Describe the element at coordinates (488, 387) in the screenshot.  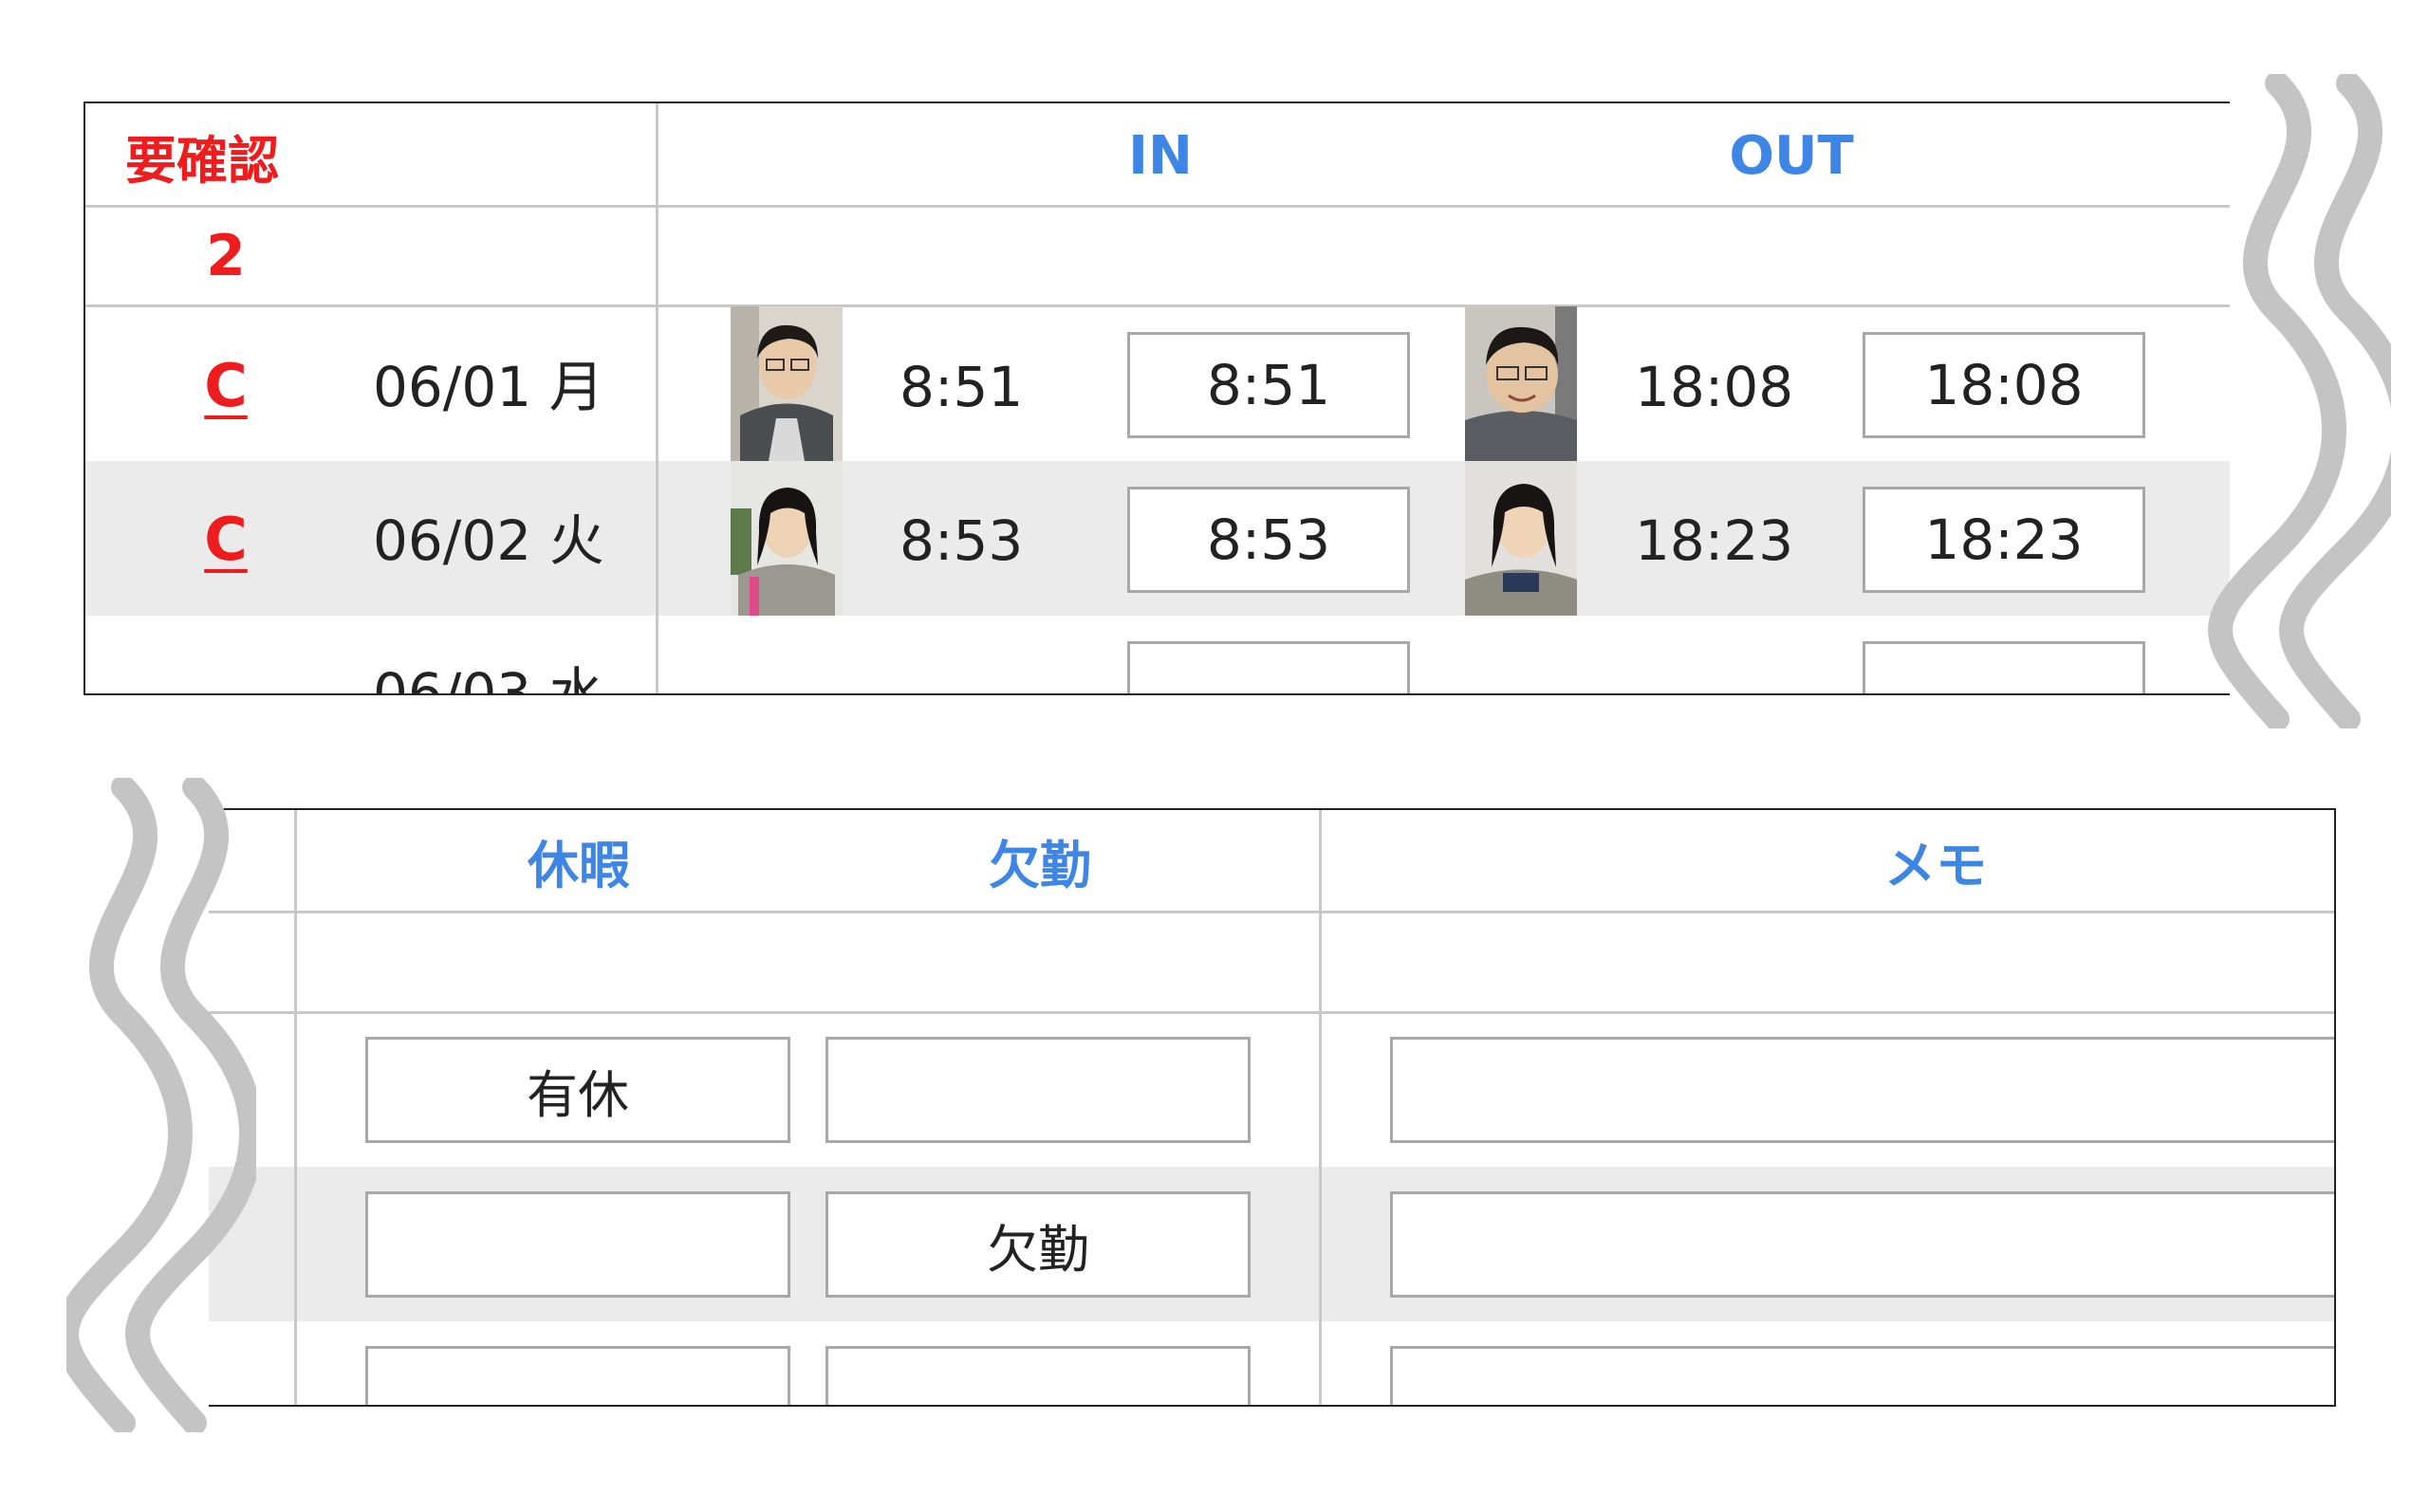
I see `row-date: 06/01 月` at that location.